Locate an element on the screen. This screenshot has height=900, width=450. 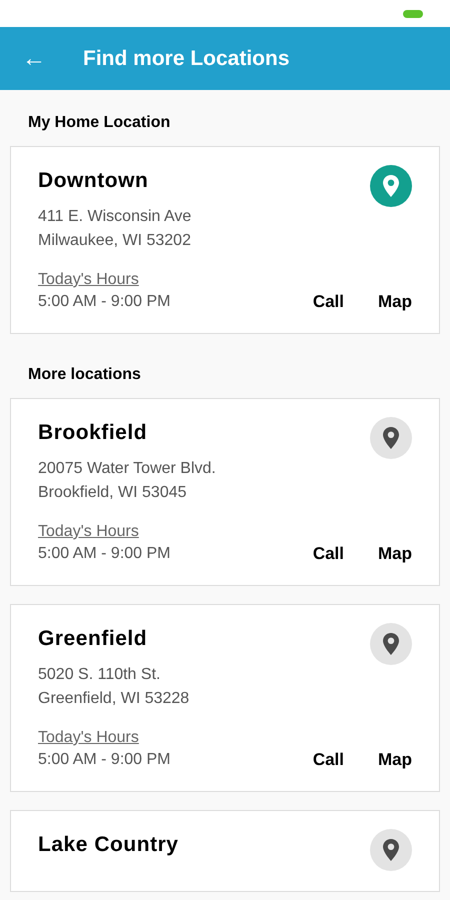
header-title: Find more Locations is located at coordinates (186, 59).